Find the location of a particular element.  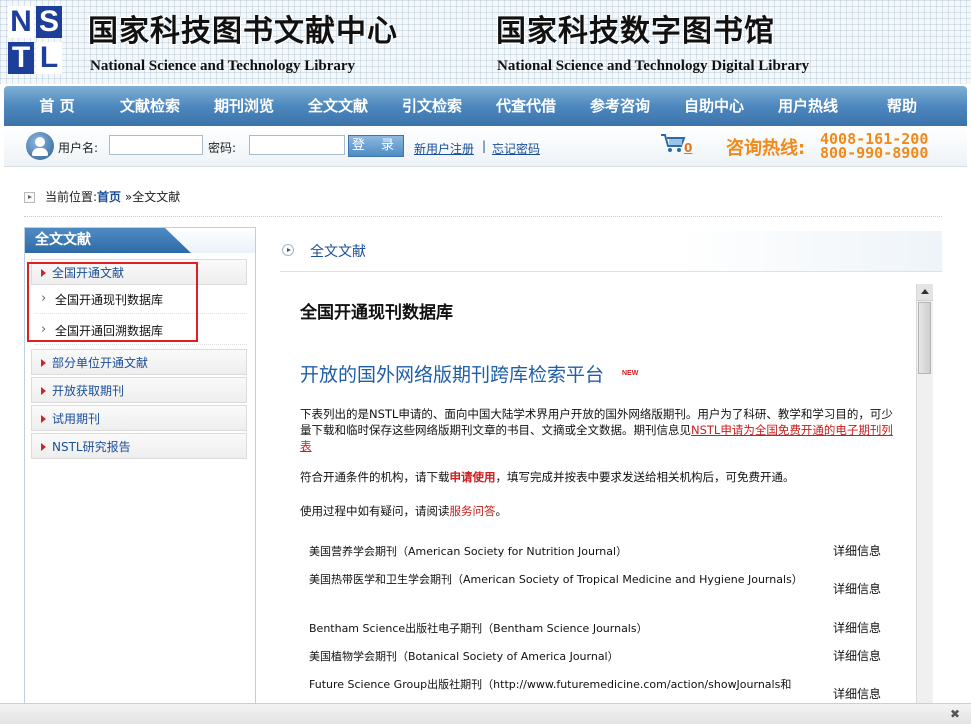

cart-count: 0 is located at coordinates (688, 148).